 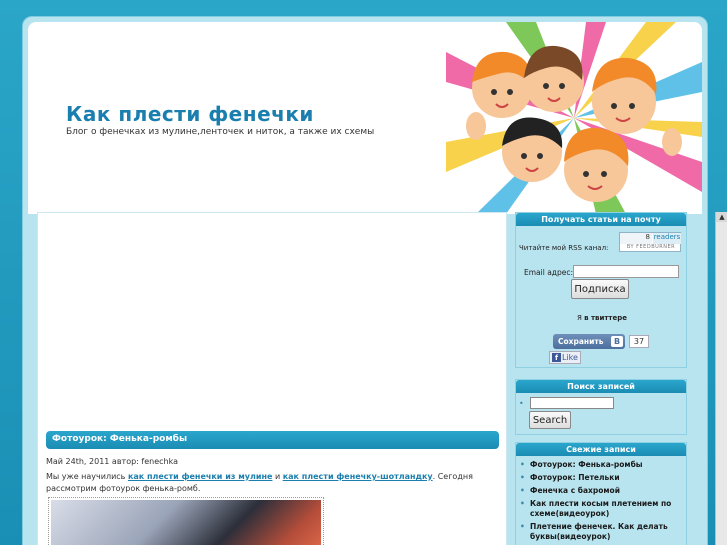 I want to click on search-widget: Поиск записей • Search, so click(x=601, y=407).